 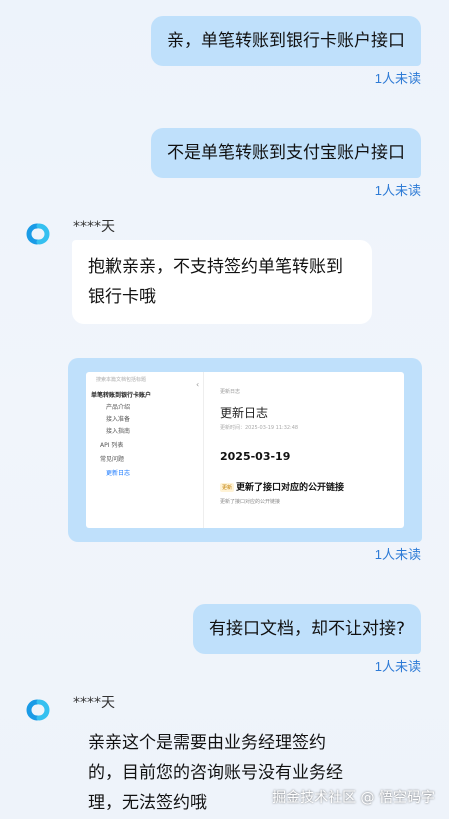 I want to click on entry-title: 更新了接口对应的公开链接, so click(x=290, y=488).